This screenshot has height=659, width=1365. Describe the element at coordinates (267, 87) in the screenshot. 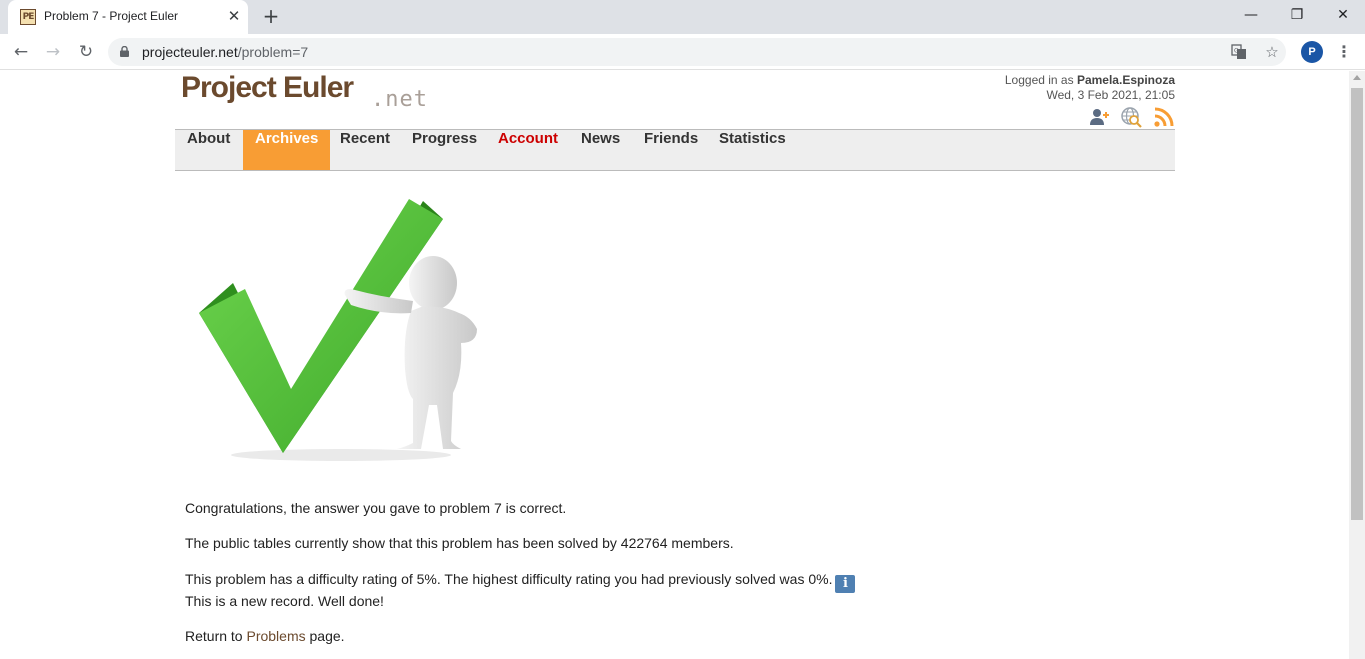

I see `logo-main-text: Project Euler` at that location.